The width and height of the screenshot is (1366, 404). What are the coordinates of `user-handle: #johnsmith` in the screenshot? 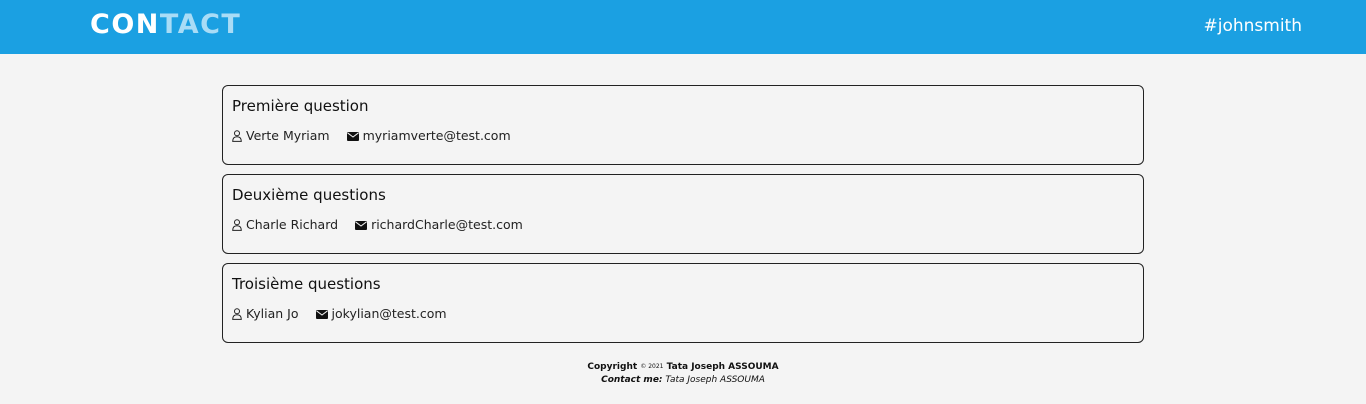 It's located at (1253, 26).